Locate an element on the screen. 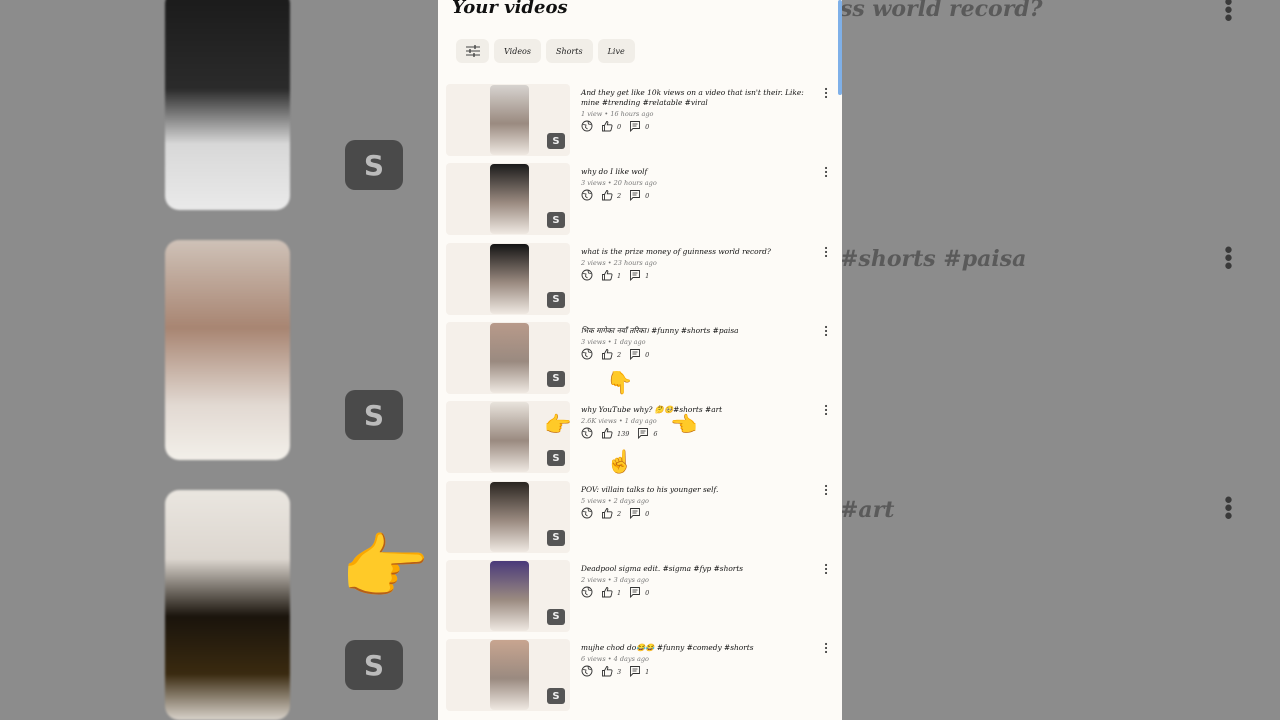 Image resolution: width=1280 pixels, height=720 pixels. video-title: mujhe chod do😂😂 #funny #comedy #shorts is located at coordinates (701, 648).